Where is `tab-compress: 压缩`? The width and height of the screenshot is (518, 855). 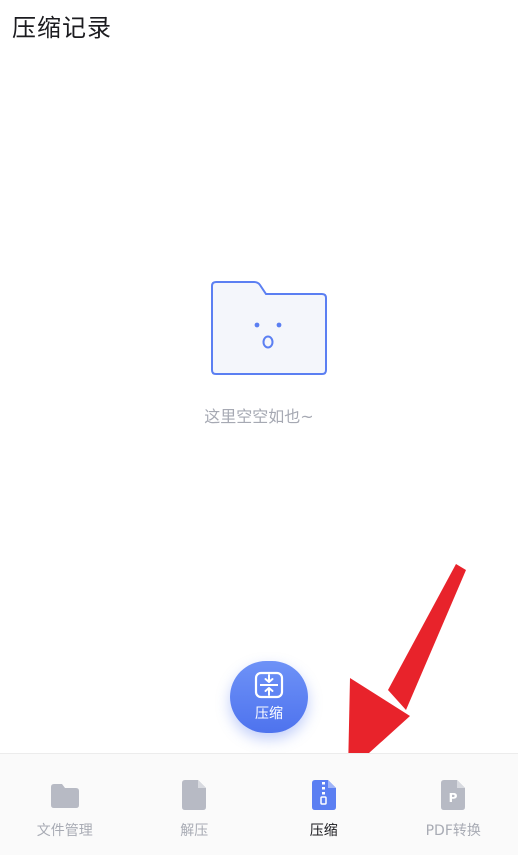
tab-compress: 压缩 is located at coordinates (324, 804).